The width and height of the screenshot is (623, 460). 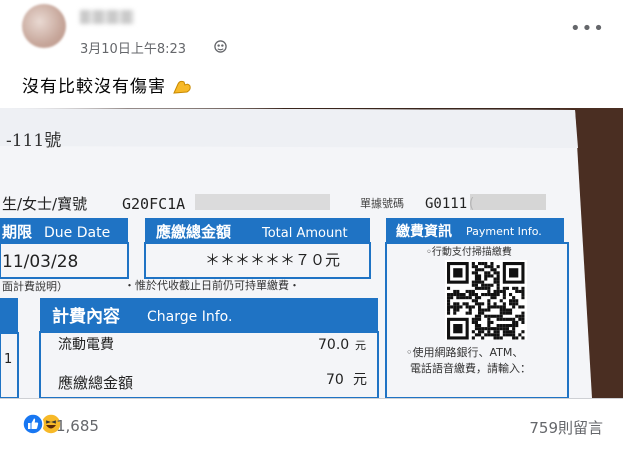 What do you see at coordinates (587, 30) in the screenshot?
I see `more-dots-icon: •••` at bounding box center [587, 30].